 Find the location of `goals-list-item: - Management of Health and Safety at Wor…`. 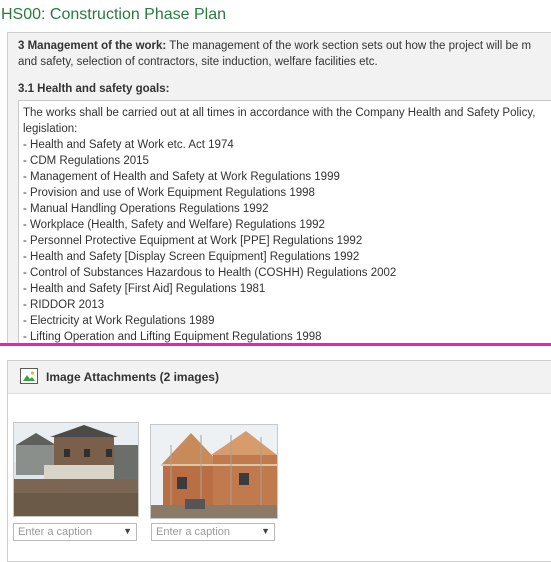

goals-list-item: - Management of Health and Safety at Wor… is located at coordinates (181, 177).